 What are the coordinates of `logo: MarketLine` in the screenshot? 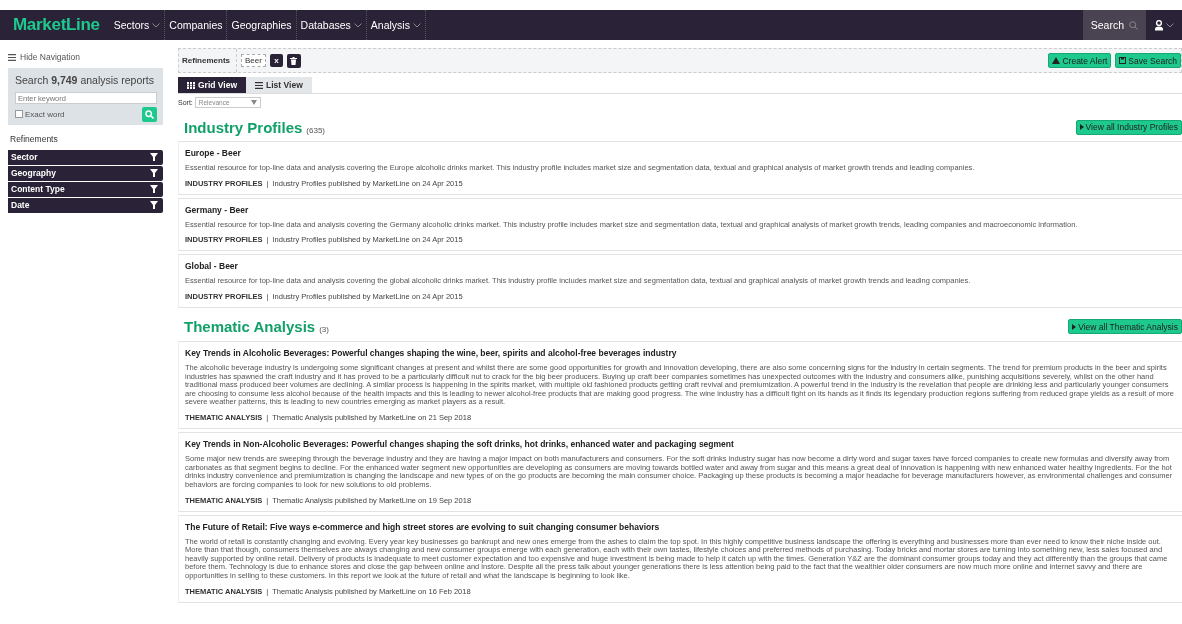 It's located at (55, 25).